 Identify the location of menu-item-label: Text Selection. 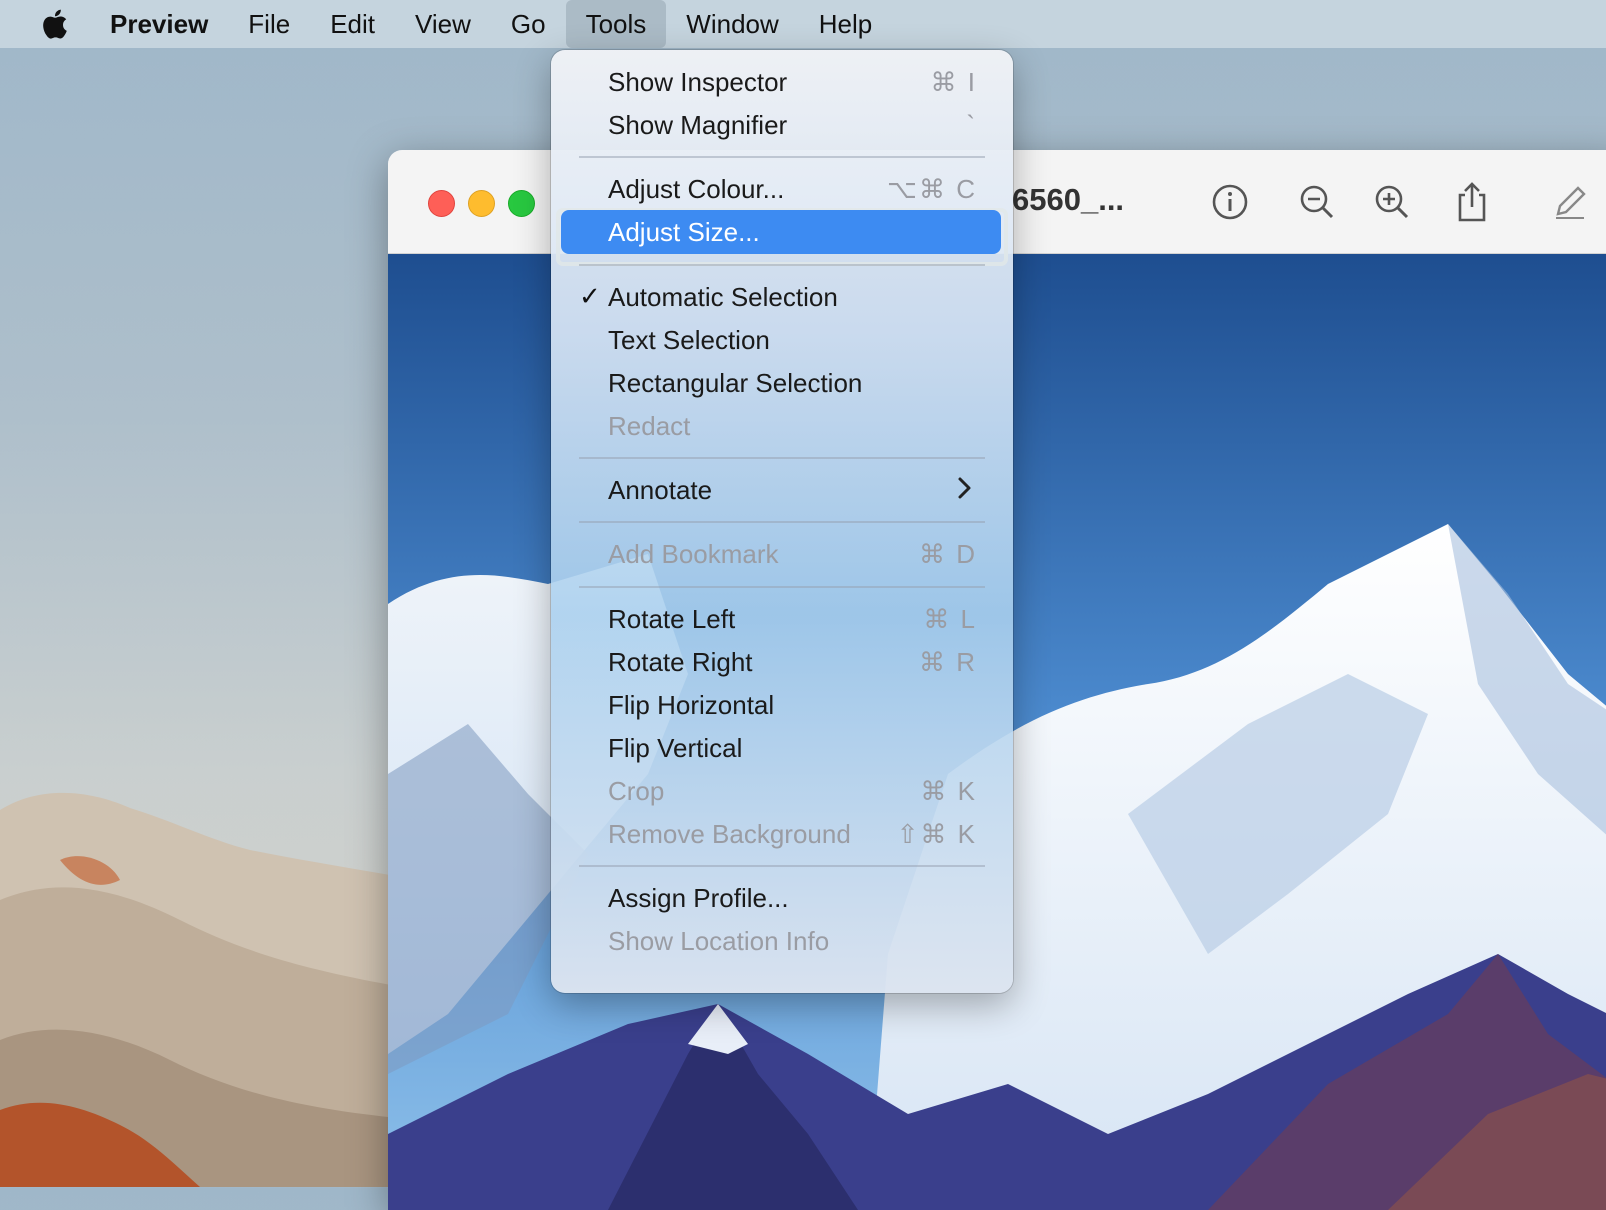
(689, 339).